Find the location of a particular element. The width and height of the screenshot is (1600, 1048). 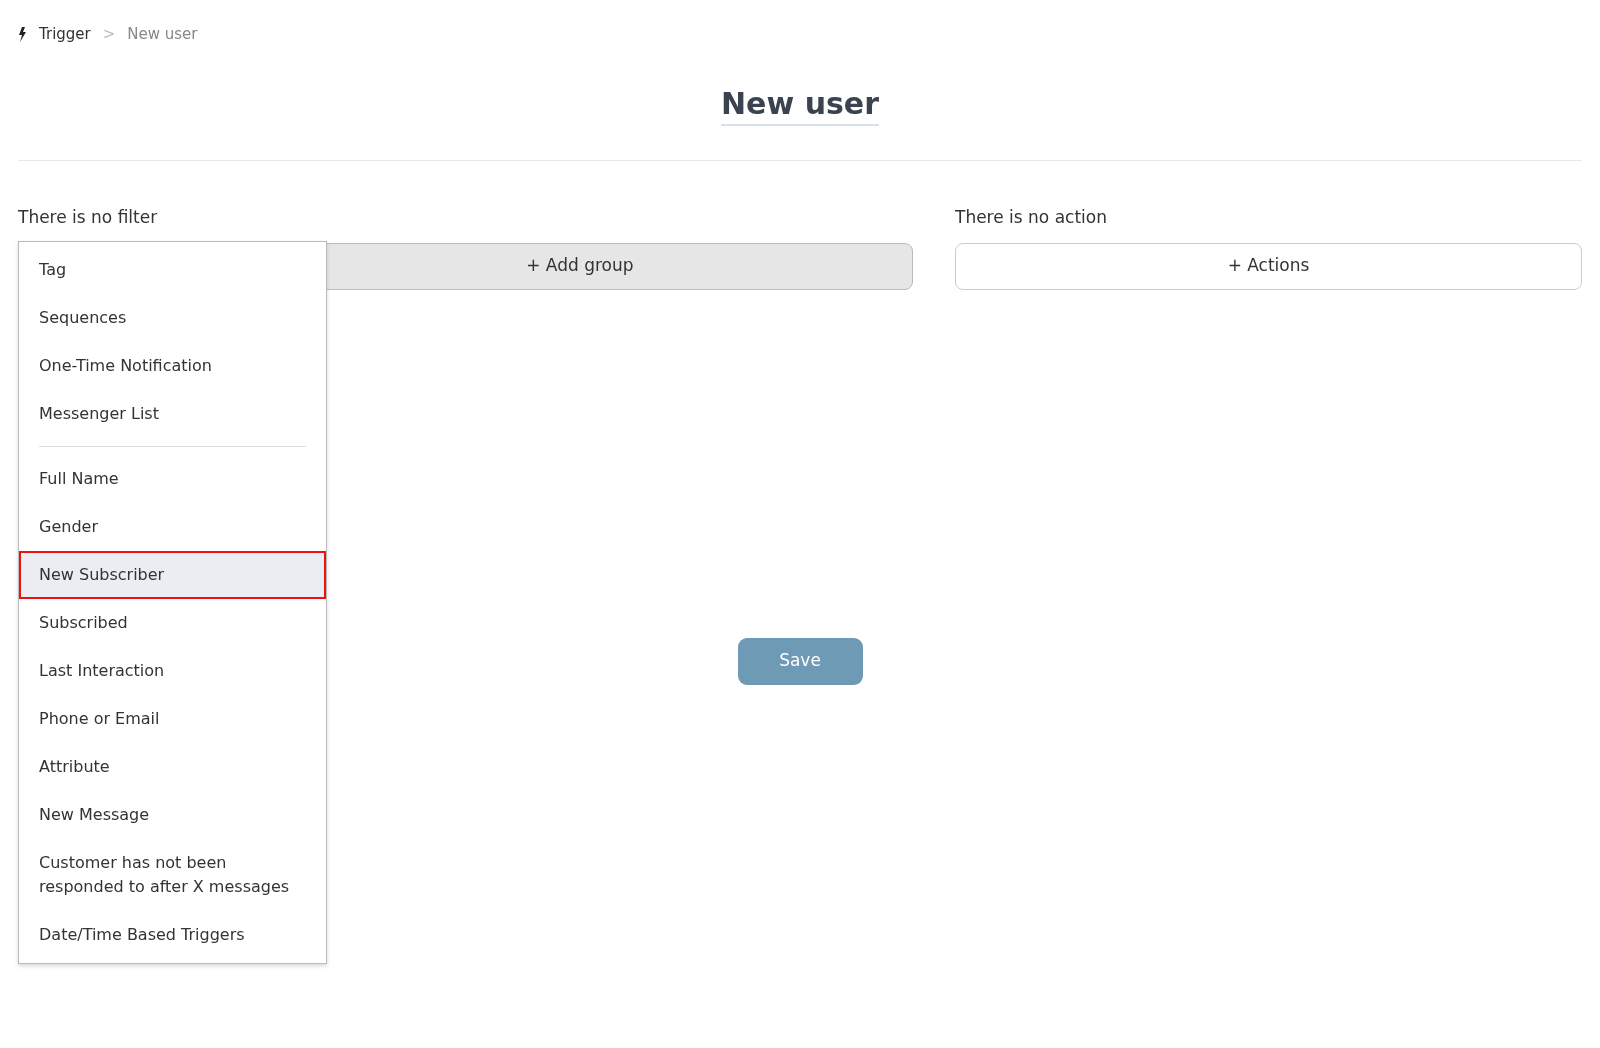

menu-item: Date/Time Based Triggers is located at coordinates (172, 935).